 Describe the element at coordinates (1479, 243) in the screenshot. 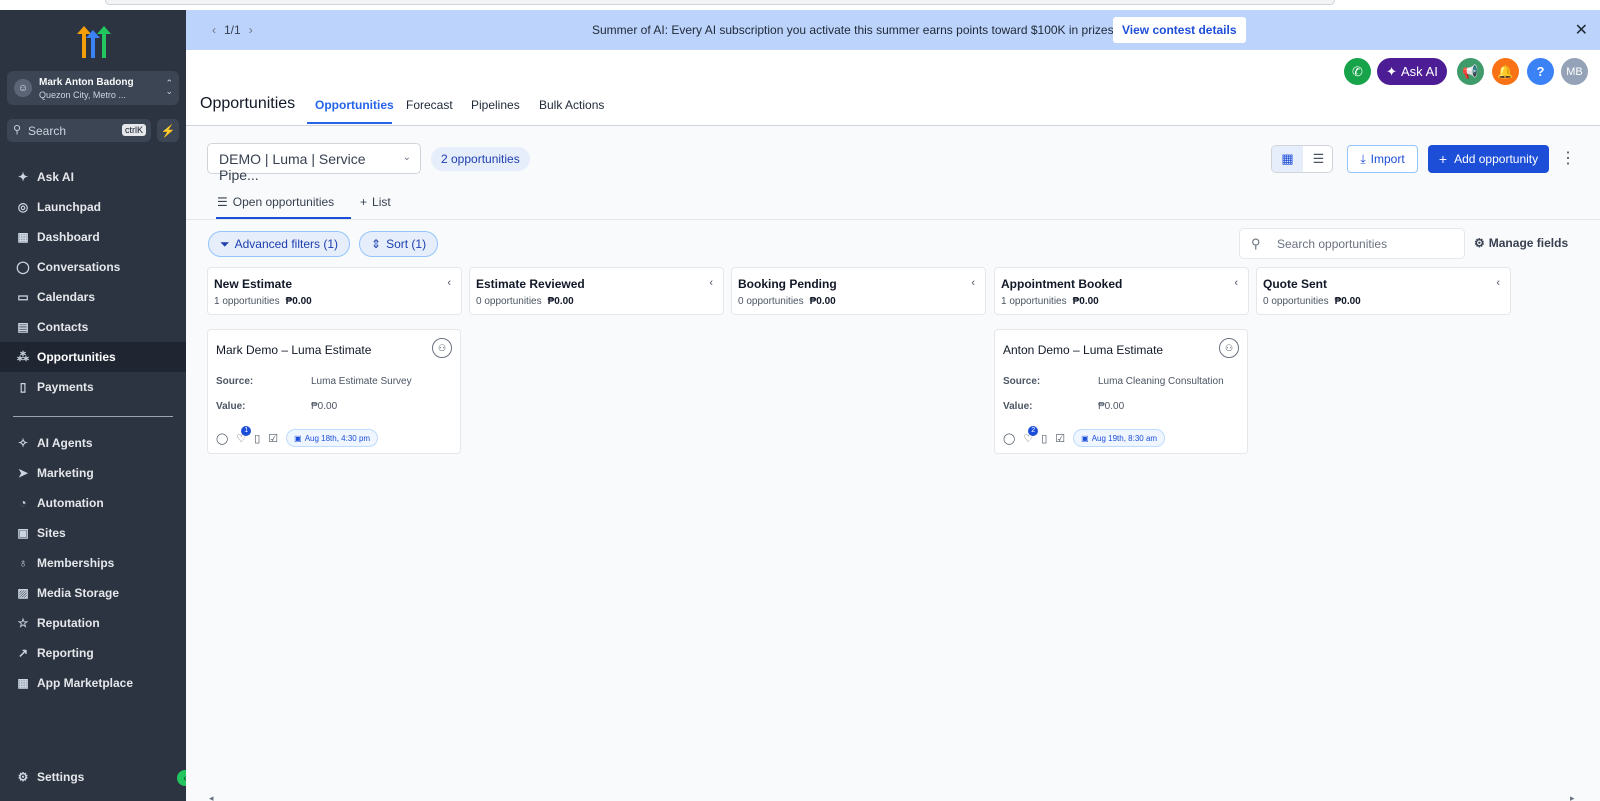

I see `gear-icon: ⚙` at that location.